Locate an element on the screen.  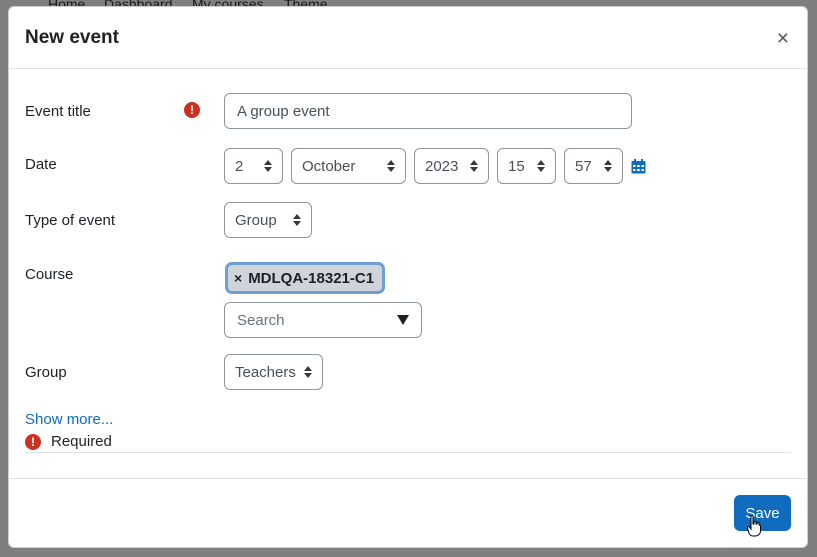
minute-value: 57 is located at coordinates (583, 166).